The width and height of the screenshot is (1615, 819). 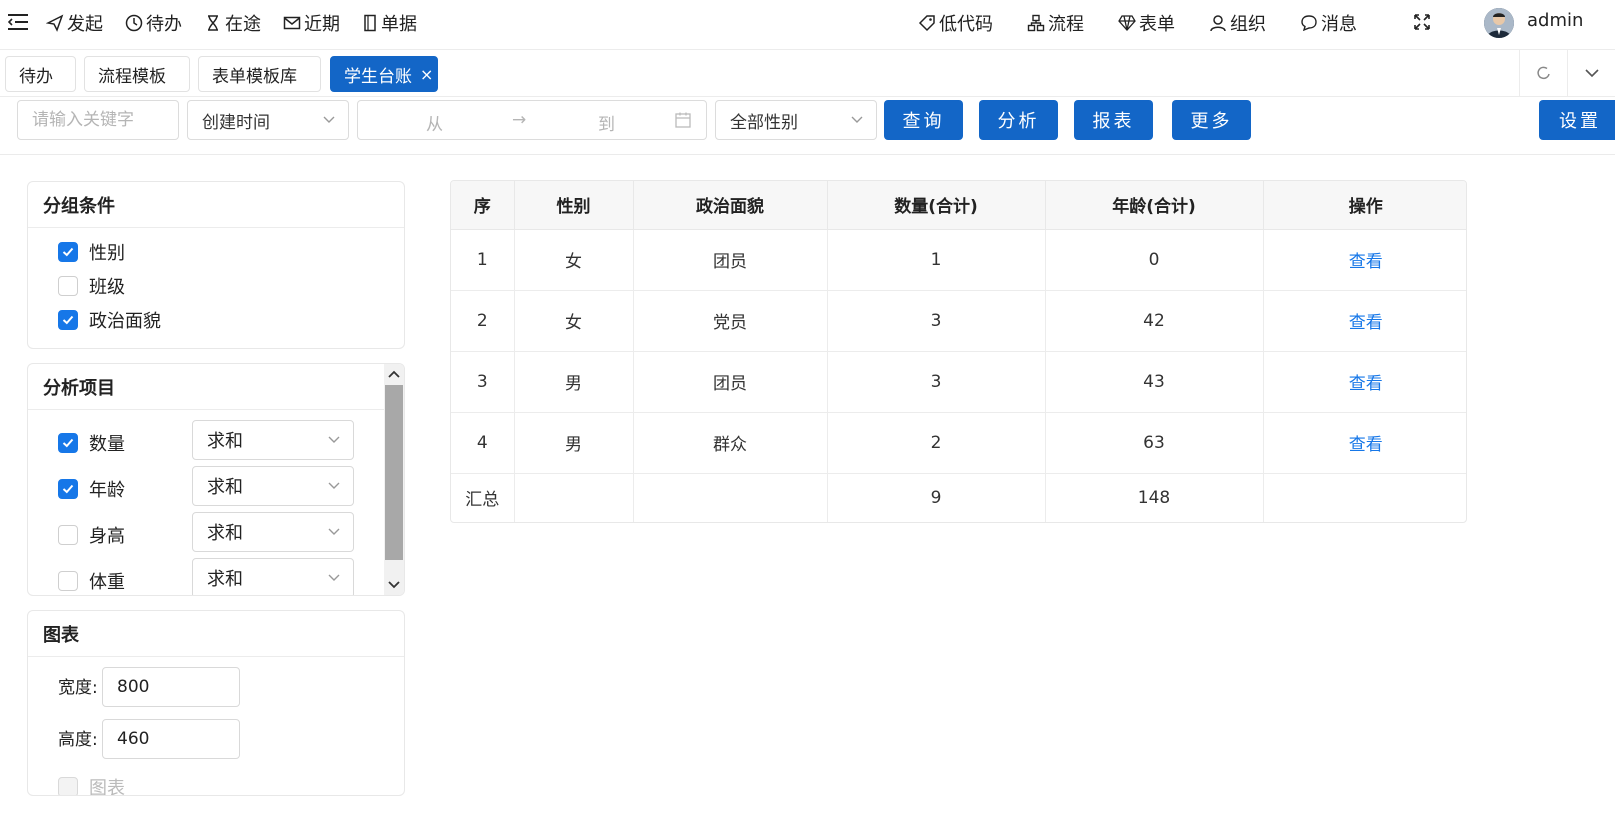 What do you see at coordinates (923, 120) in the screenshot?
I see `query-button: 查询` at bounding box center [923, 120].